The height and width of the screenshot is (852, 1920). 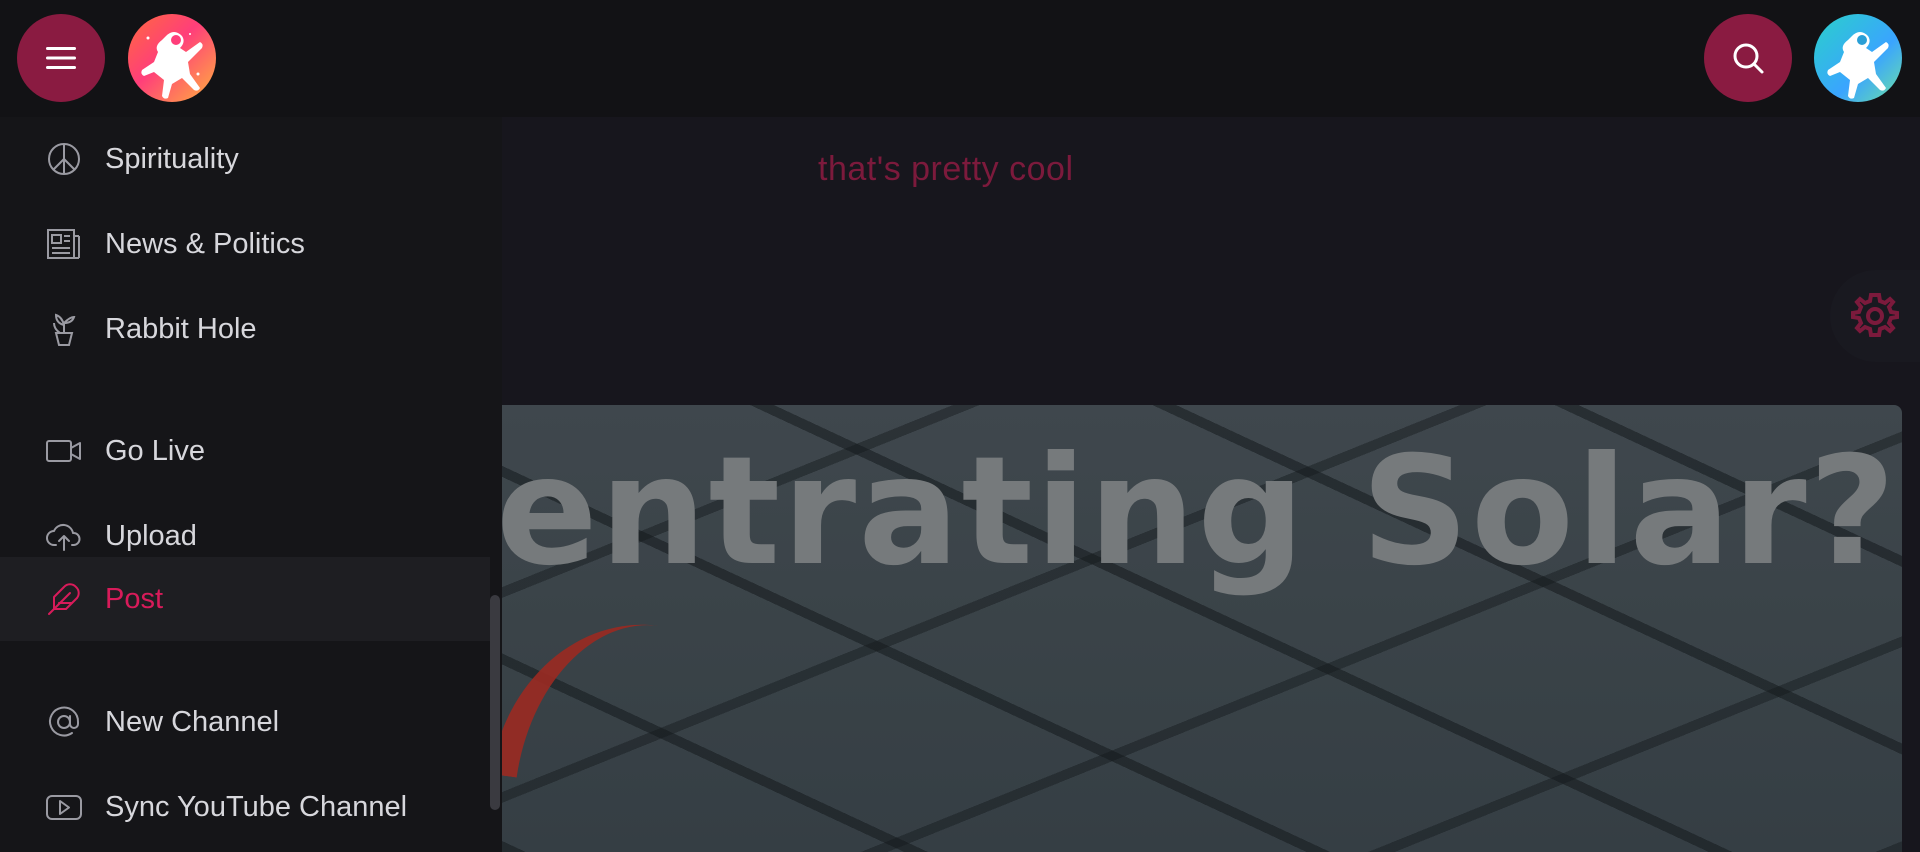 I want to click on search-button, so click(x=1748, y=58).